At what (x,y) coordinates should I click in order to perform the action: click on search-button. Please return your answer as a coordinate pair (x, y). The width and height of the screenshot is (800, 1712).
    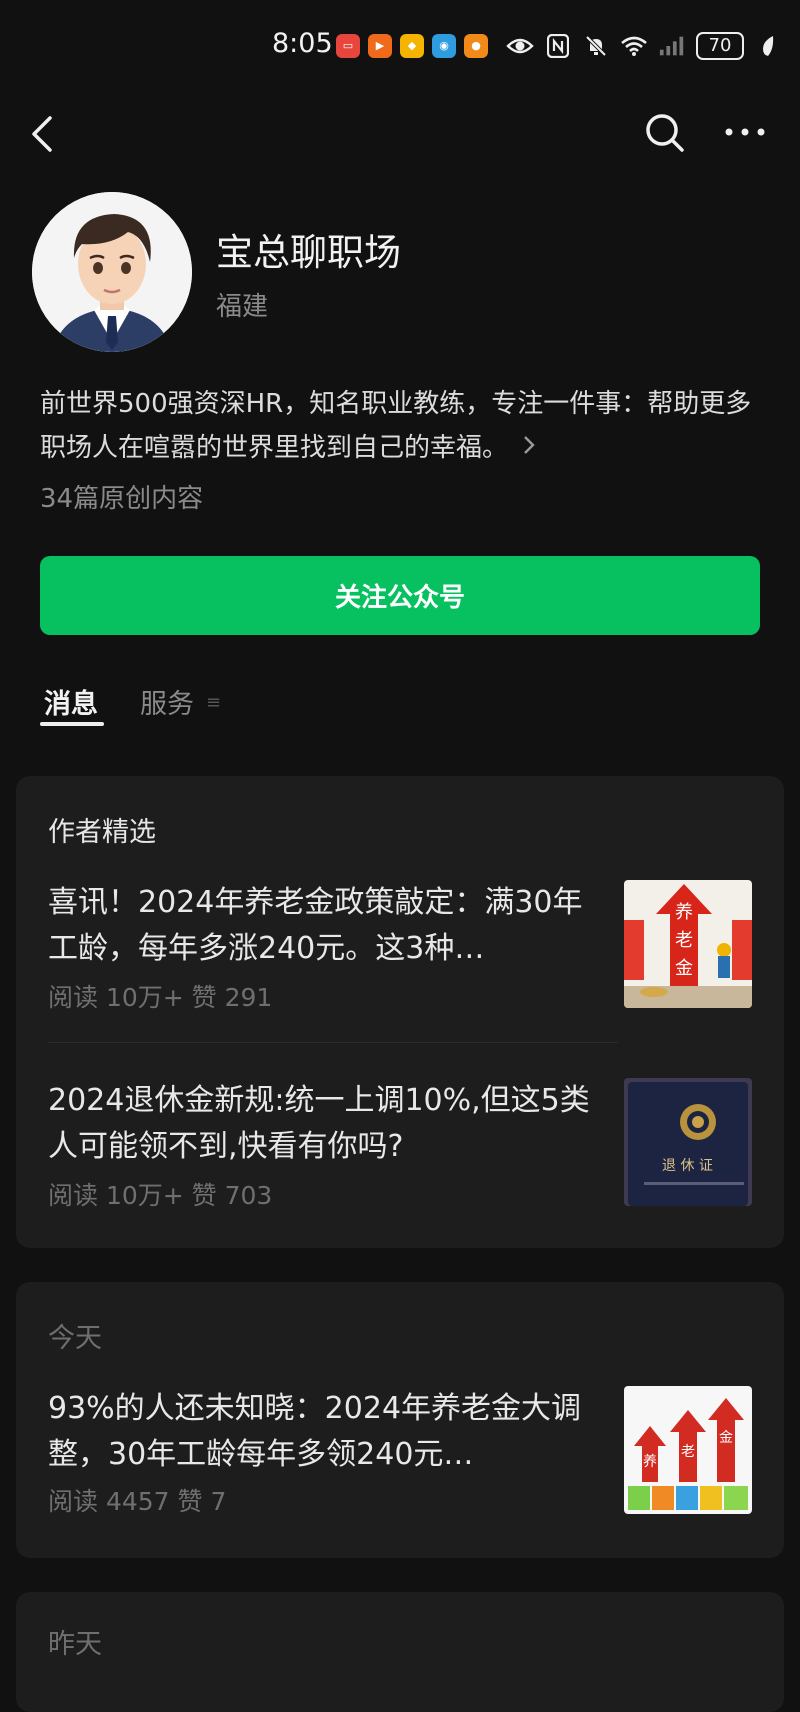
    Looking at the image, I should click on (664, 132).